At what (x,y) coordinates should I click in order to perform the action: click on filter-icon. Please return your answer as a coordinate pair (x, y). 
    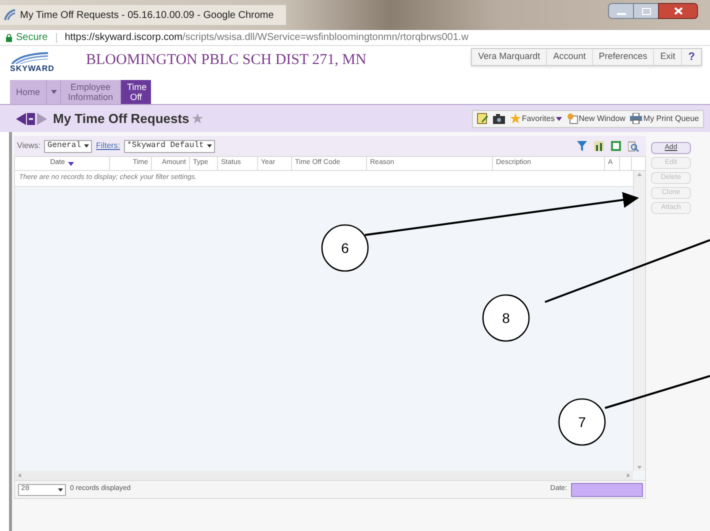
    Looking at the image, I should click on (582, 146).